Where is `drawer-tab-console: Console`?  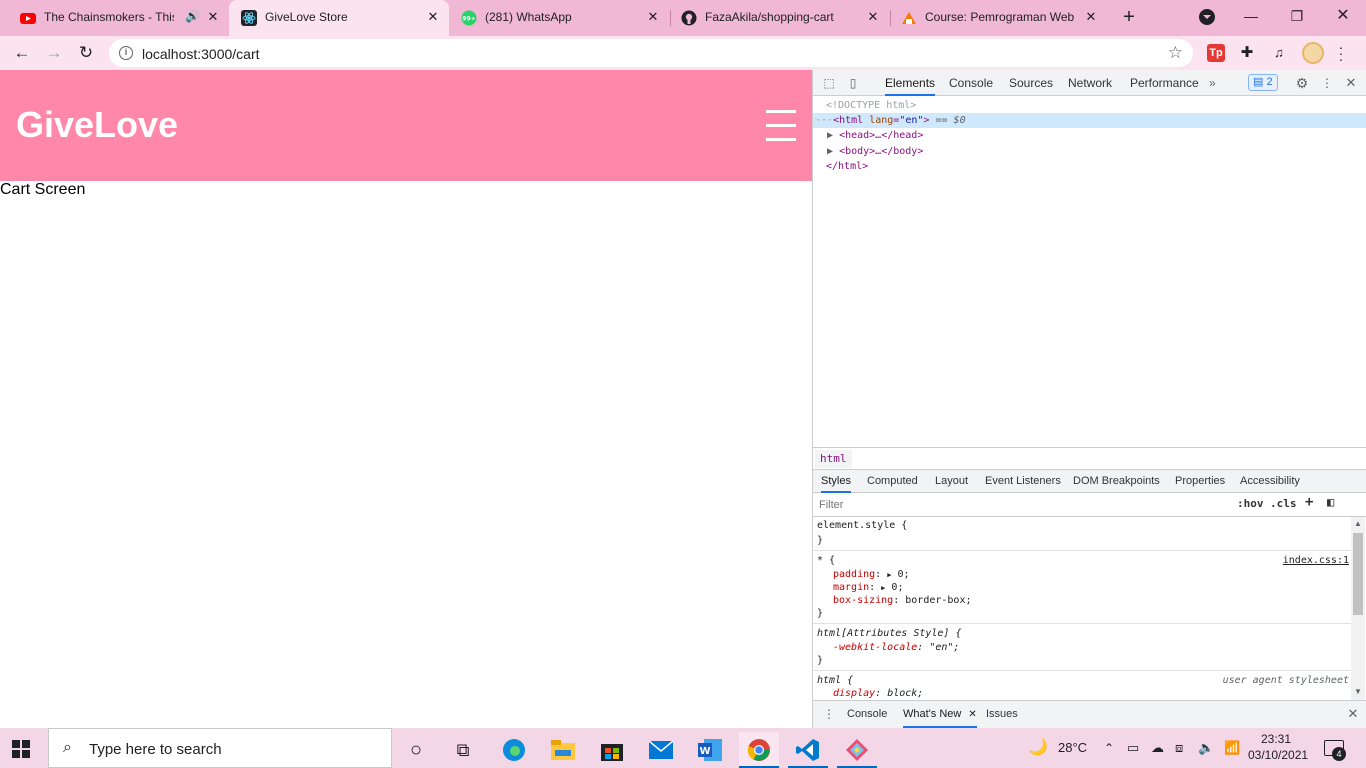 drawer-tab-console: Console is located at coordinates (867, 714).